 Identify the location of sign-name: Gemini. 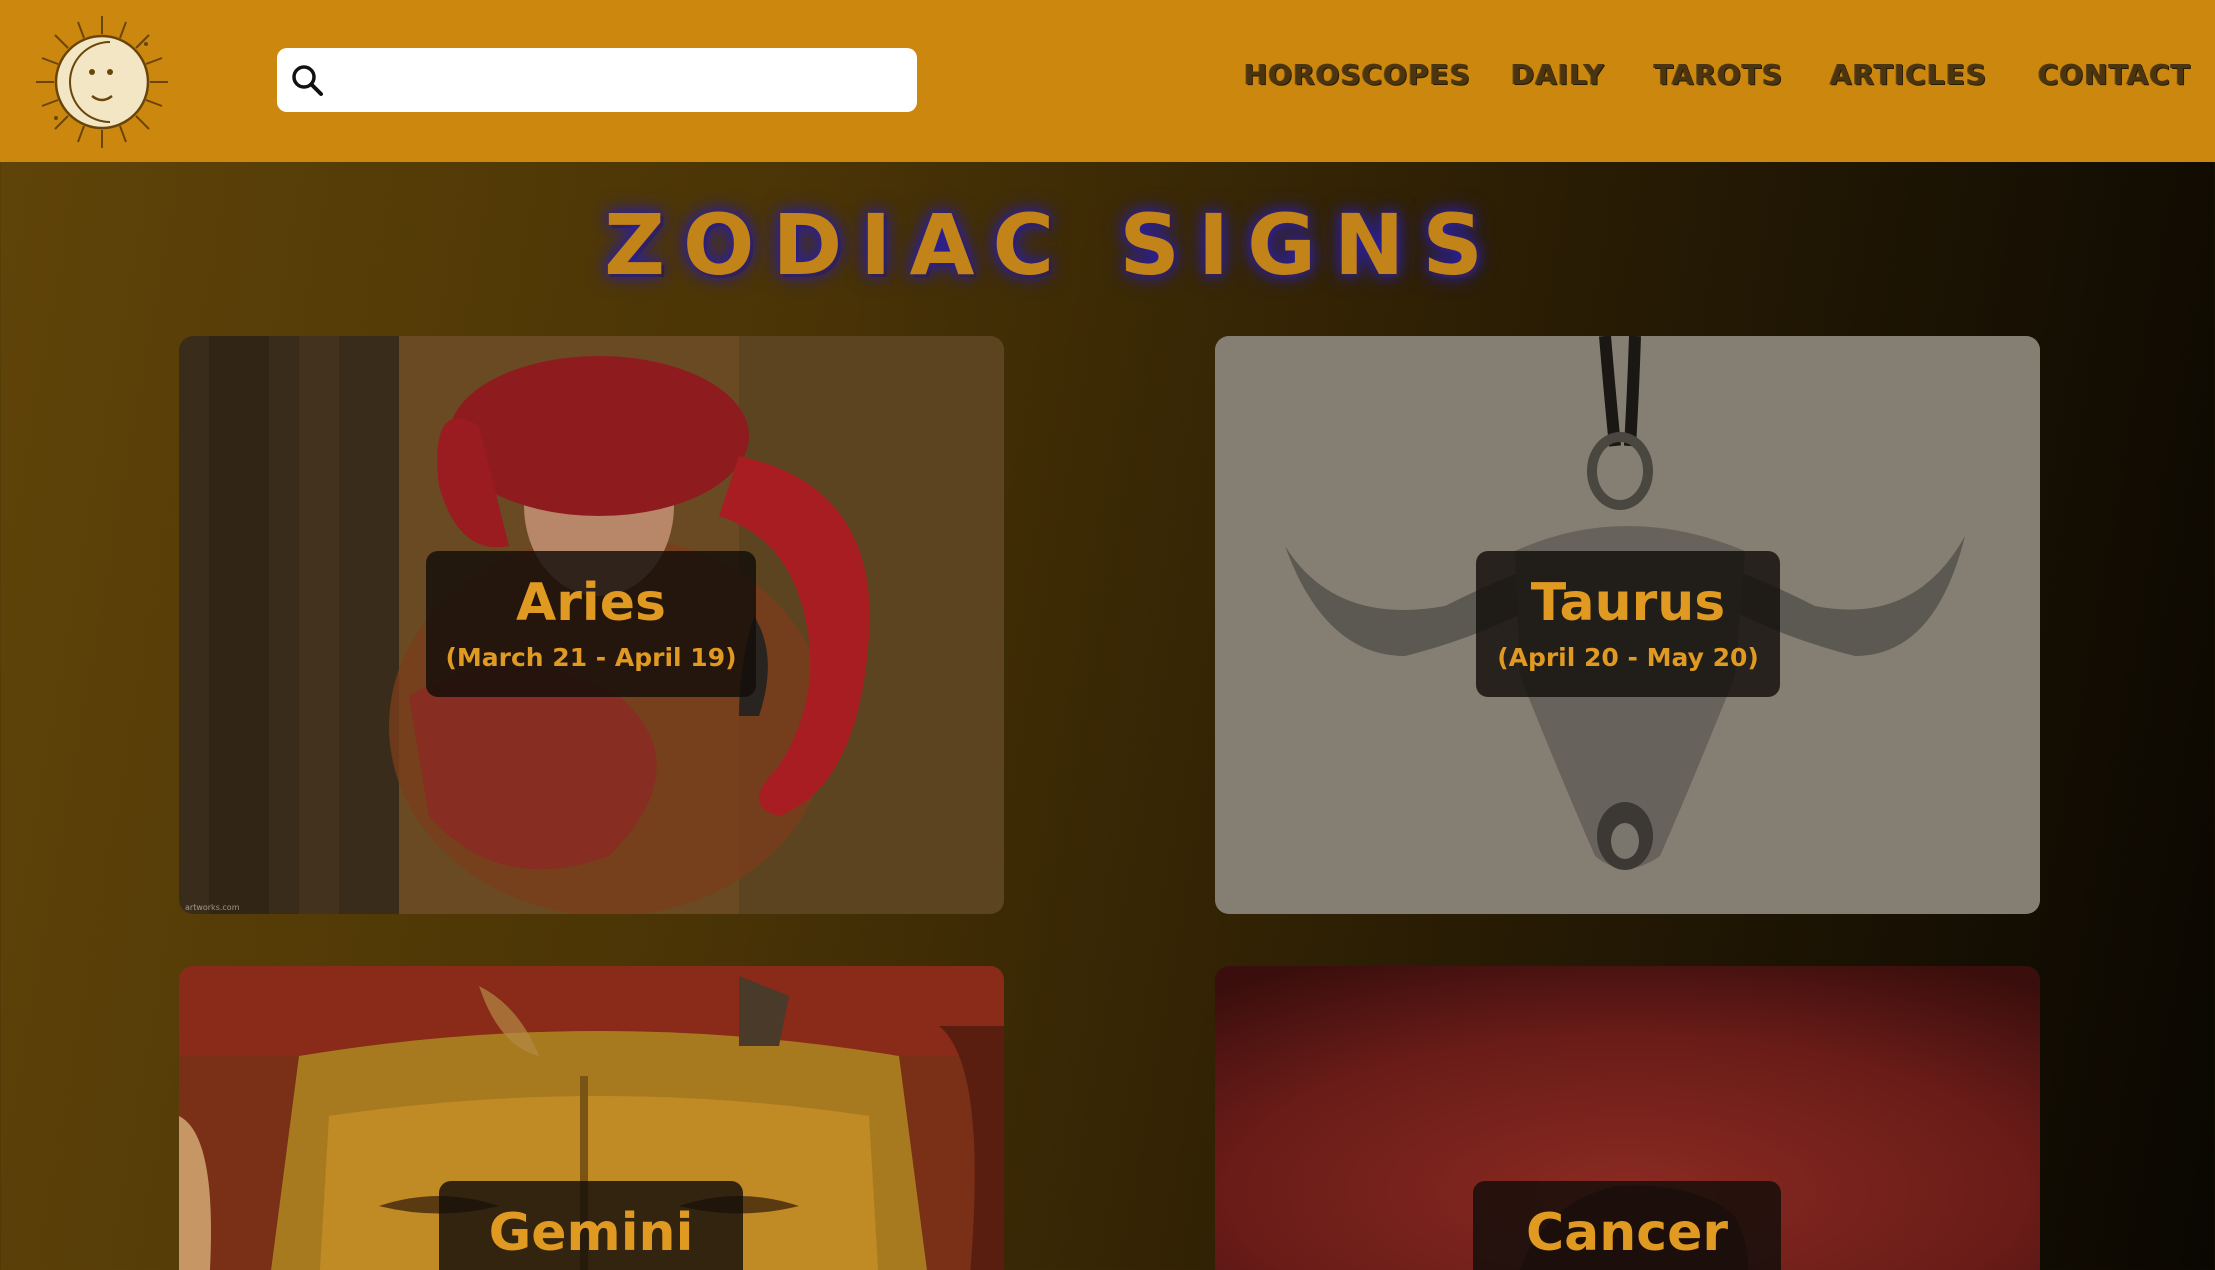
(591, 1233).